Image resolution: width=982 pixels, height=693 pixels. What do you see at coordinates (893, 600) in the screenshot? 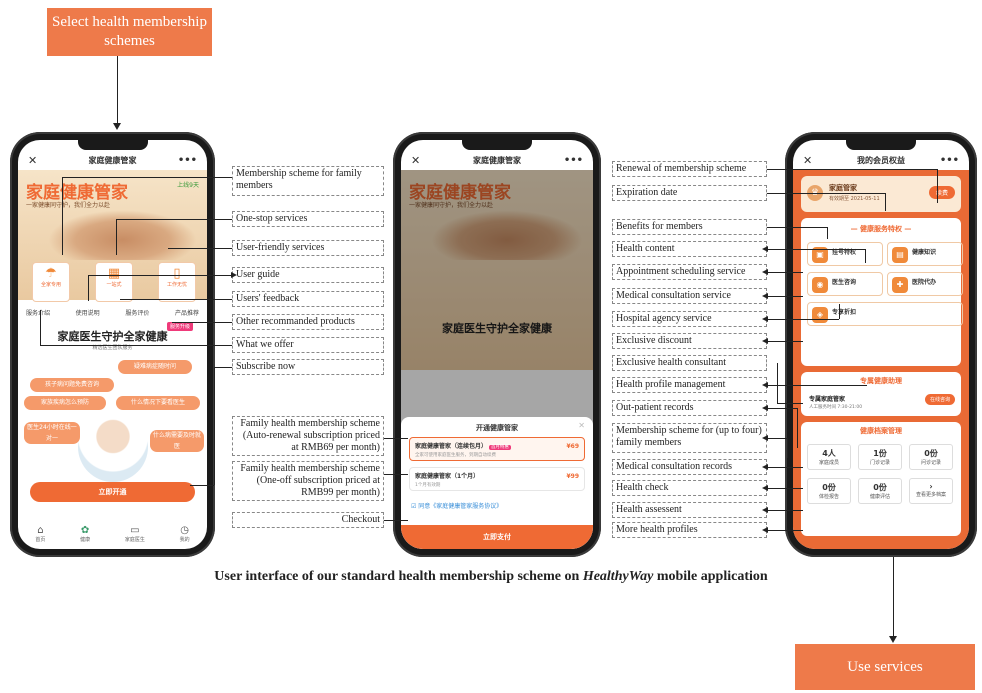
I see `step-arrow-down` at bounding box center [893, 600].